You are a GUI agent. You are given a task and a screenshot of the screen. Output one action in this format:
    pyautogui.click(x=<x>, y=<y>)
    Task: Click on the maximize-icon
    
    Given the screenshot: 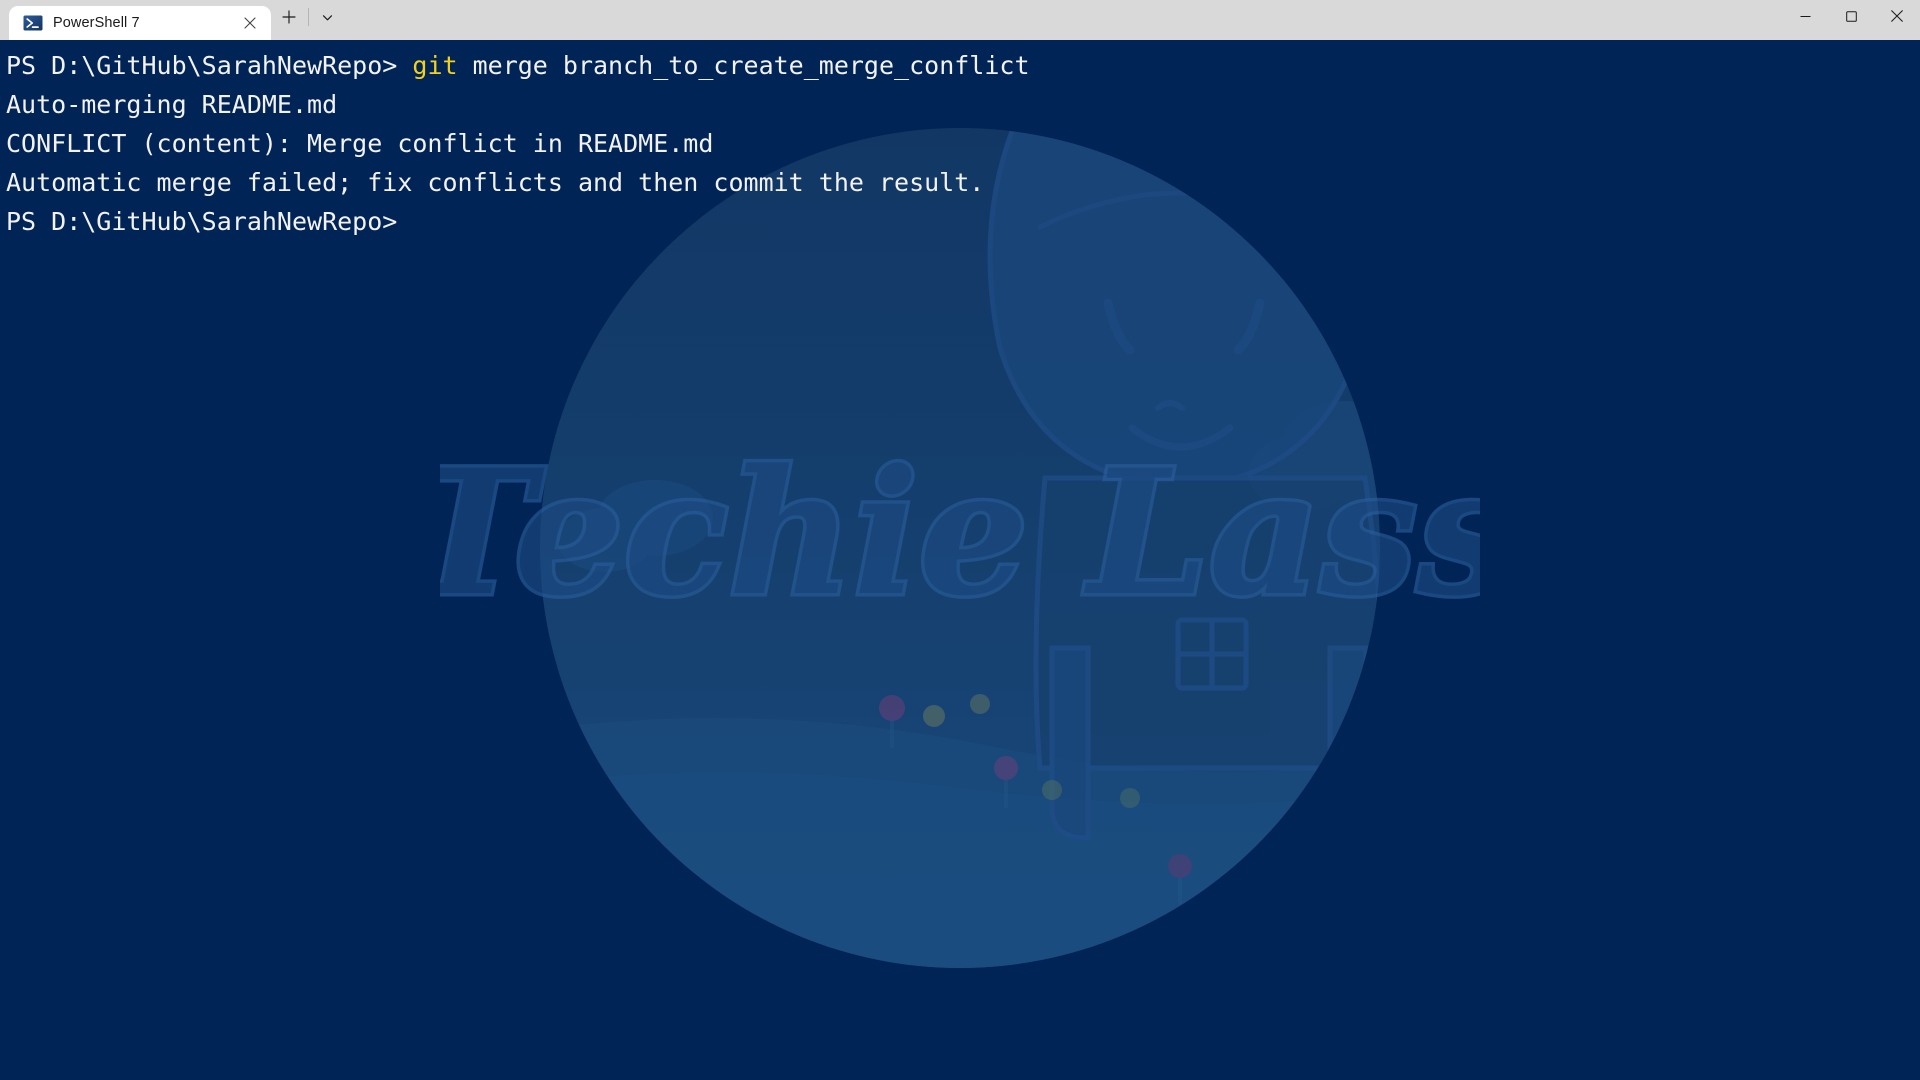 What is the action you would take?
    pyautogui.click(x=1851, y=16)
    